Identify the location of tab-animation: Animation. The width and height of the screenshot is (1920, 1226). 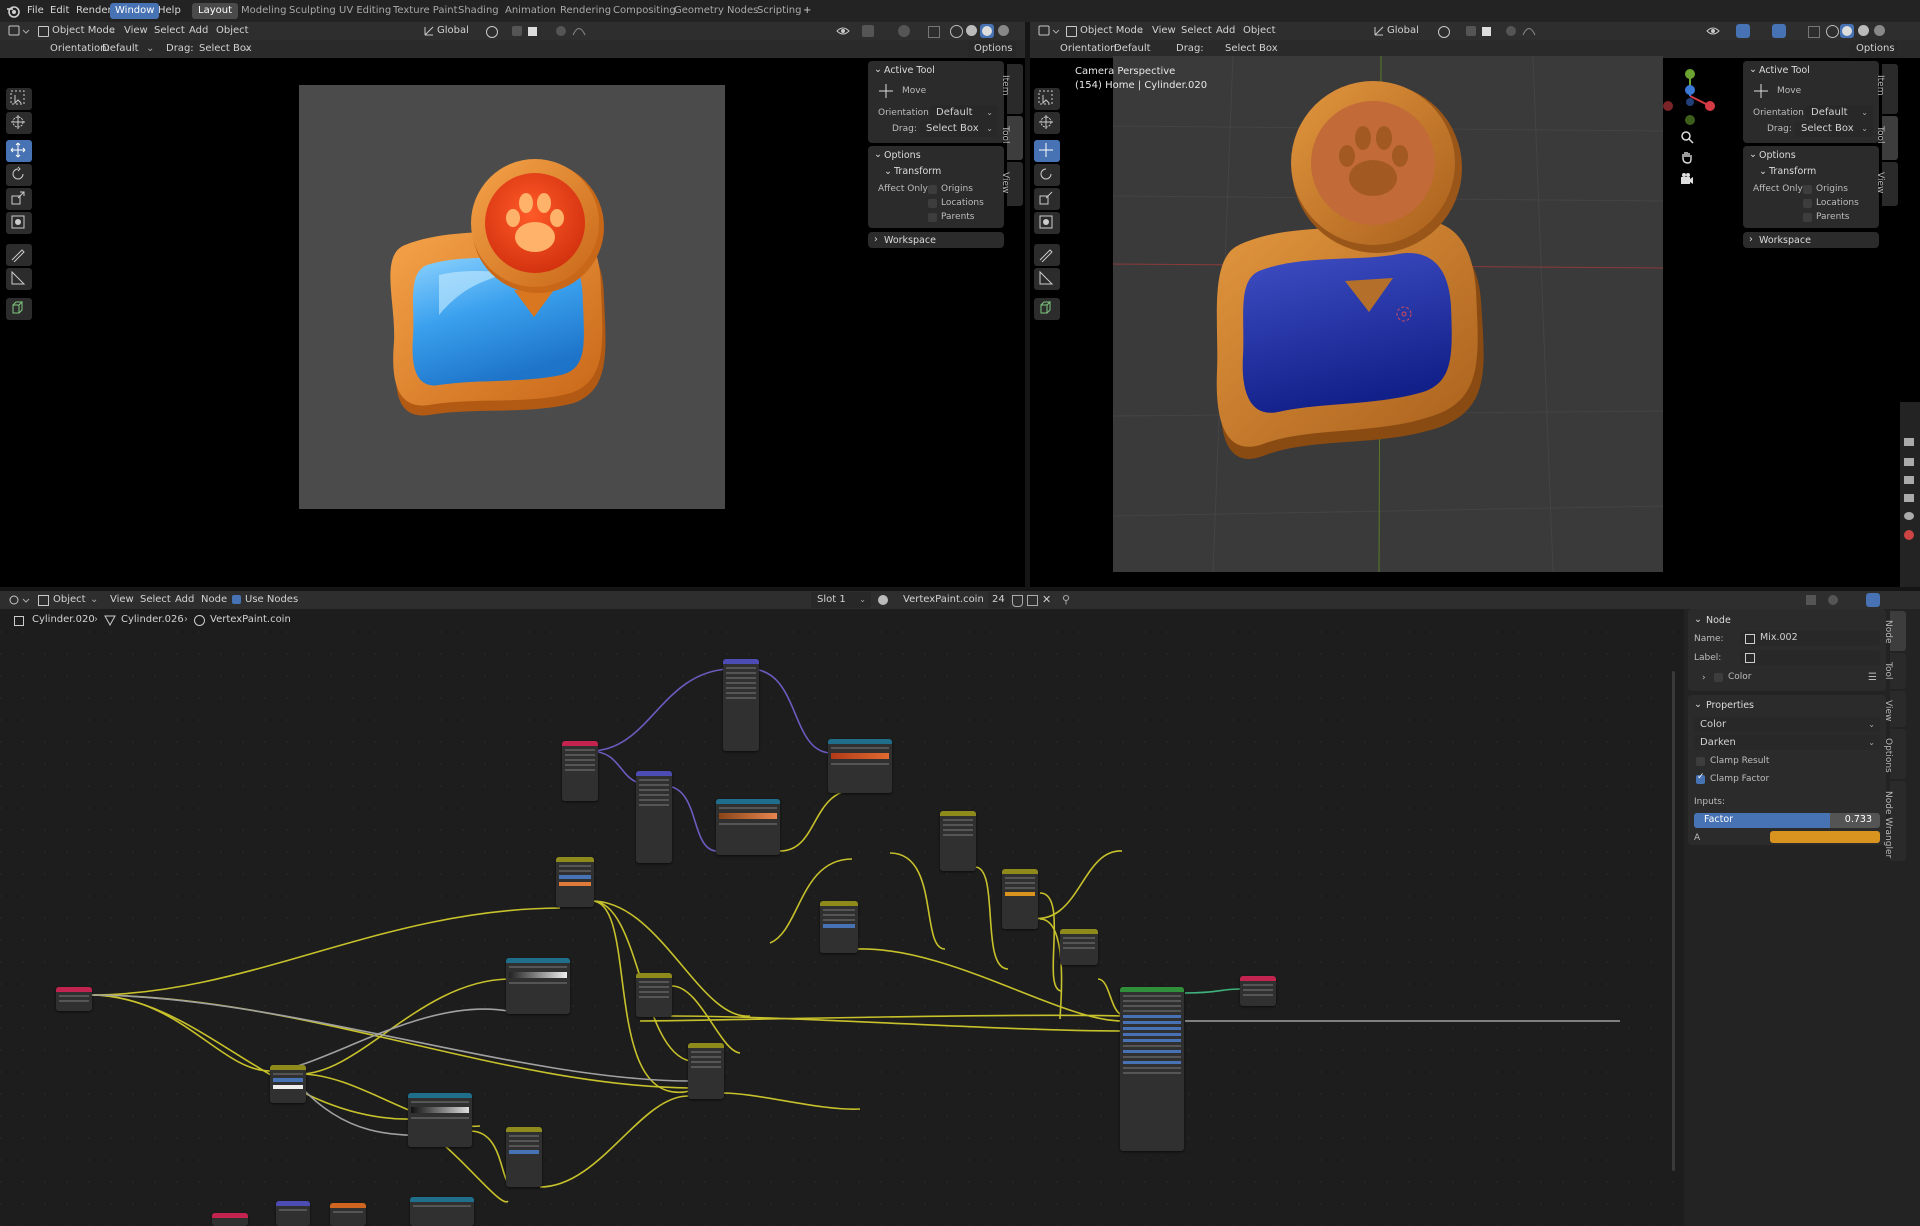
(530, 11).